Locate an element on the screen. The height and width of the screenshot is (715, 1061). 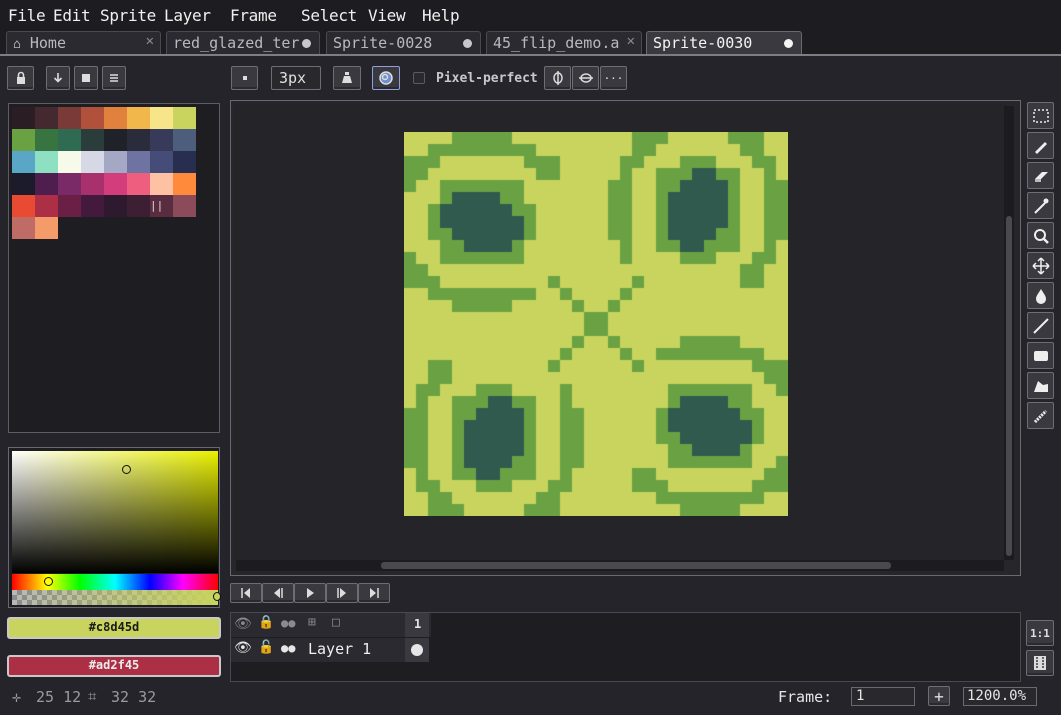
symmetry-vertical-button is located at coordinates (557, 78).